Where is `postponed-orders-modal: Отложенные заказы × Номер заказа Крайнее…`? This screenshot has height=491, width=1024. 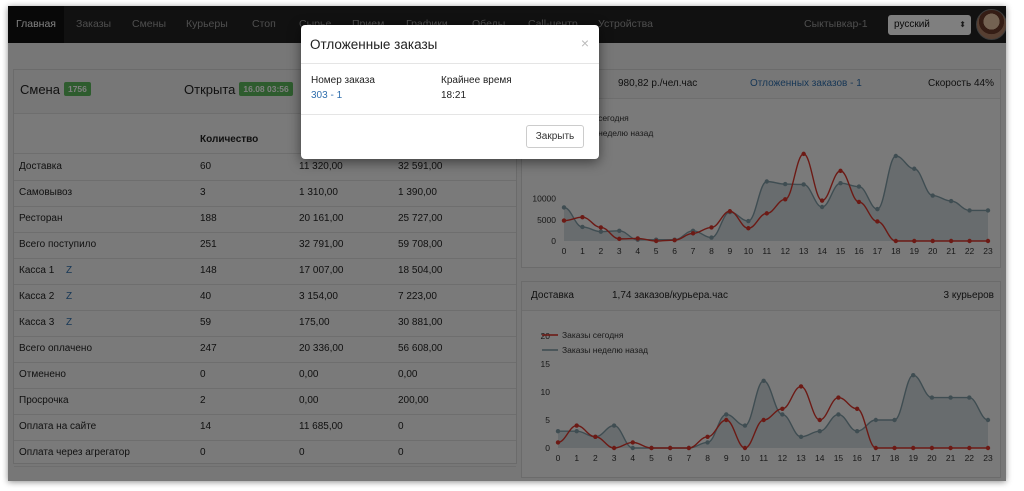
postponed-orders-modal: Отложенные заказы × Номер заказа Крайнее… is located at coordinates (450, 92).